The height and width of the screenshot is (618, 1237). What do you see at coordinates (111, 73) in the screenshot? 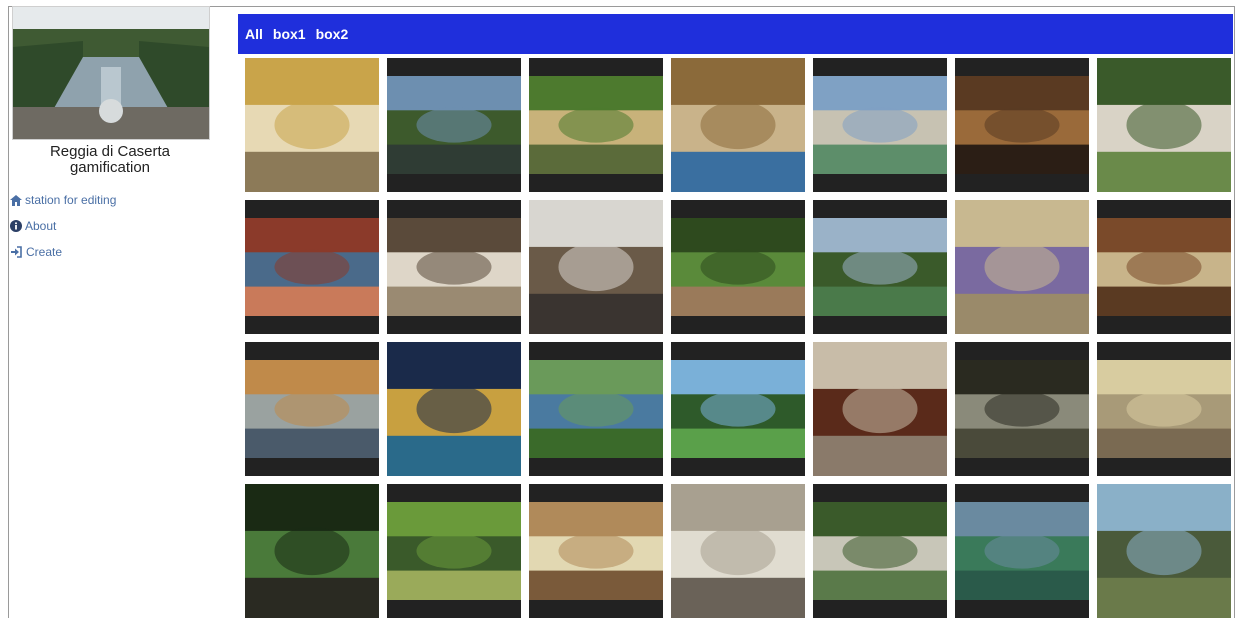
I see `hero-photo` at bounding box center [111, 73].